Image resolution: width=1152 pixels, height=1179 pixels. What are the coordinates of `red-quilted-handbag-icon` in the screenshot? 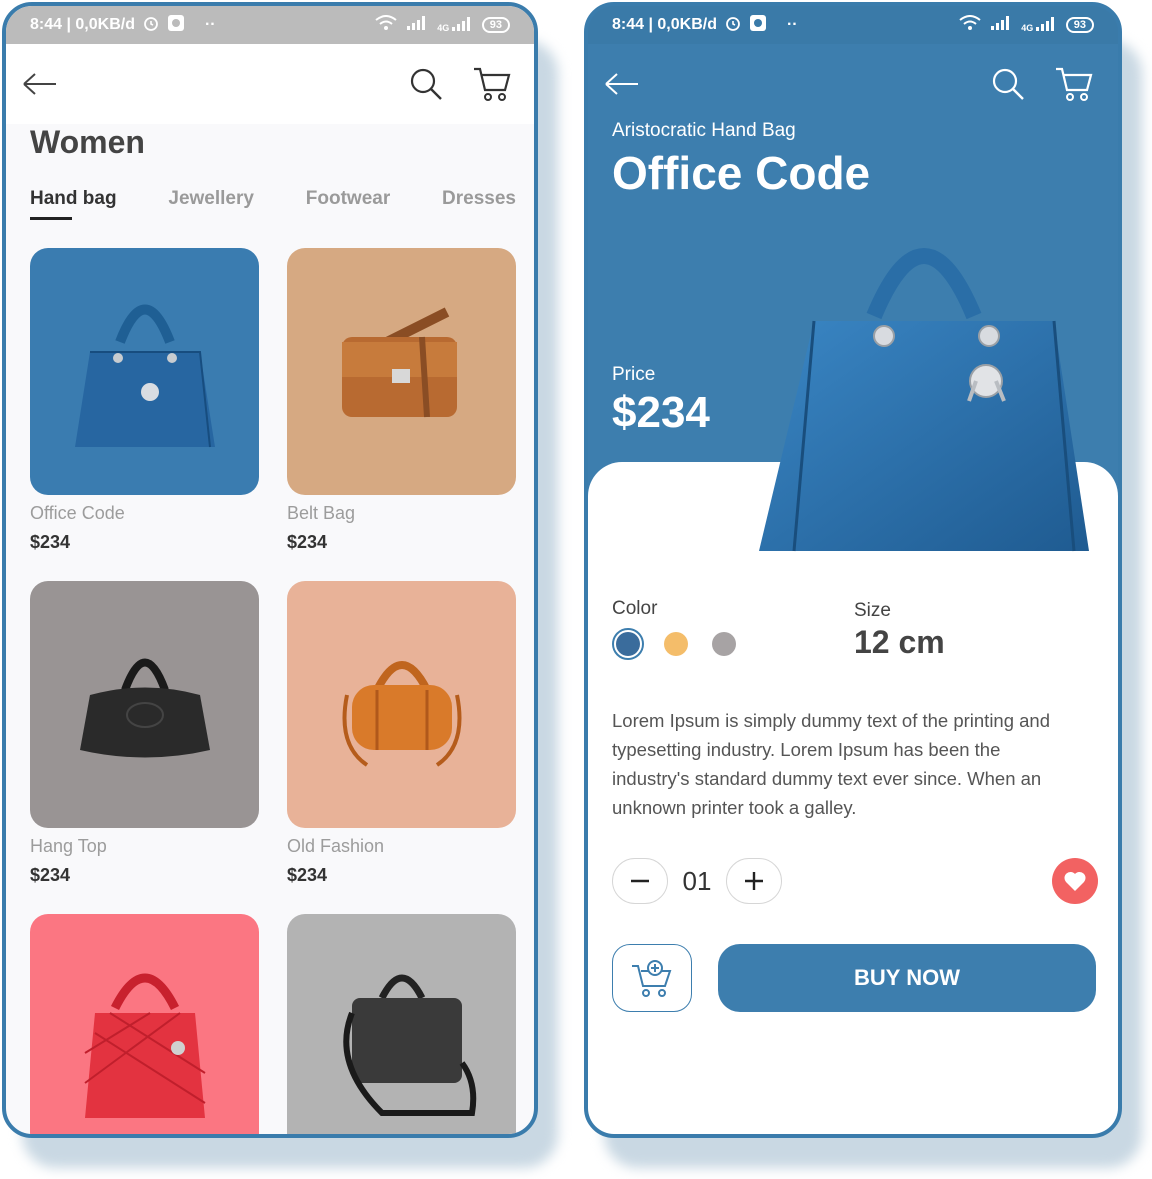 It's located at (144, 1045).